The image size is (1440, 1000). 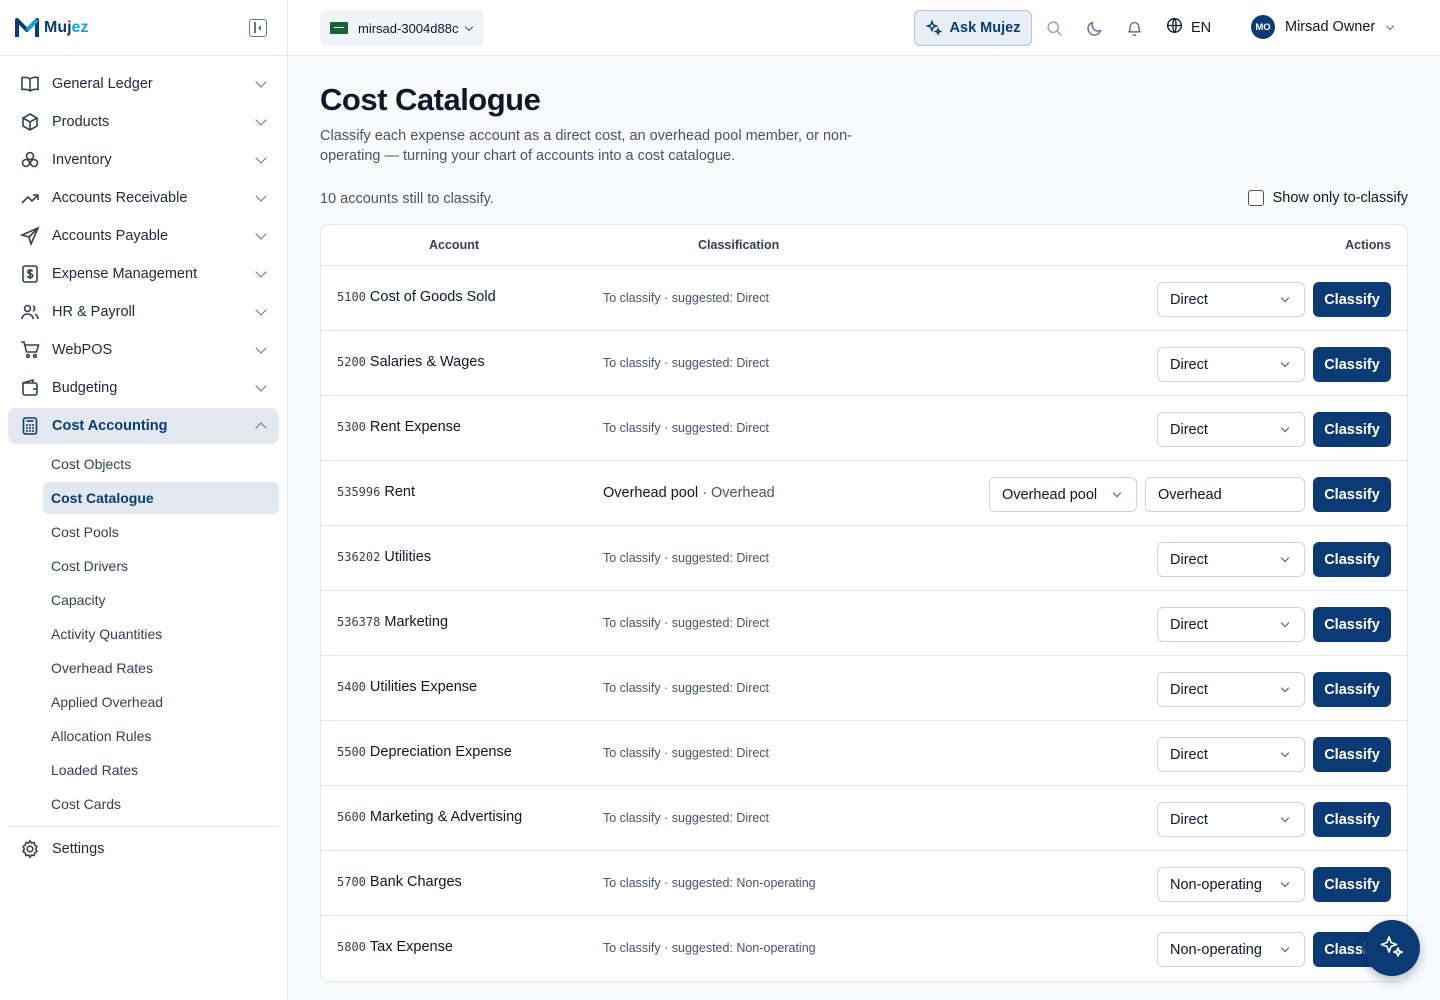 I want to click on sidebar-item-cost-accounting: Cost Accounting, so click(x=143, y=426).